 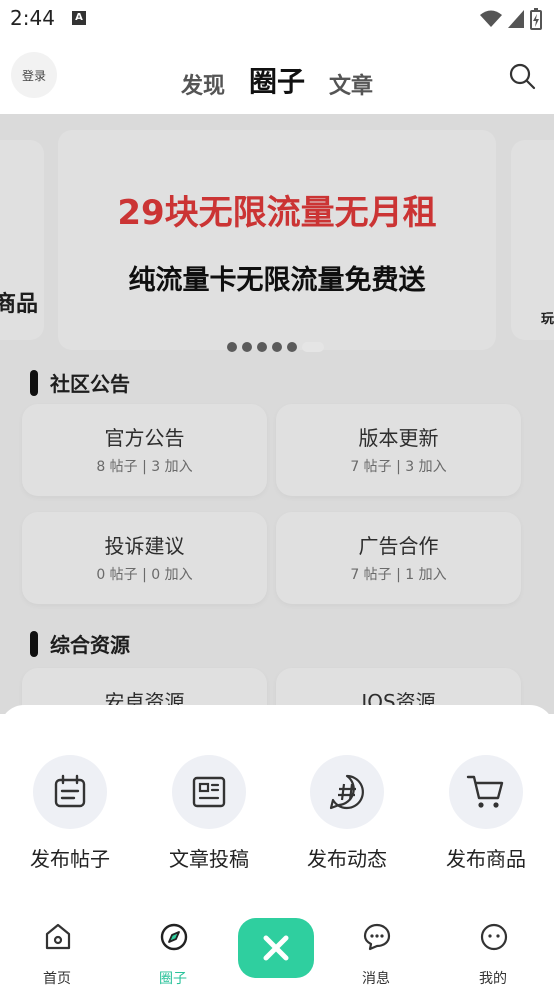 I want to click on wifi-icon, so click(x=491, y=18).